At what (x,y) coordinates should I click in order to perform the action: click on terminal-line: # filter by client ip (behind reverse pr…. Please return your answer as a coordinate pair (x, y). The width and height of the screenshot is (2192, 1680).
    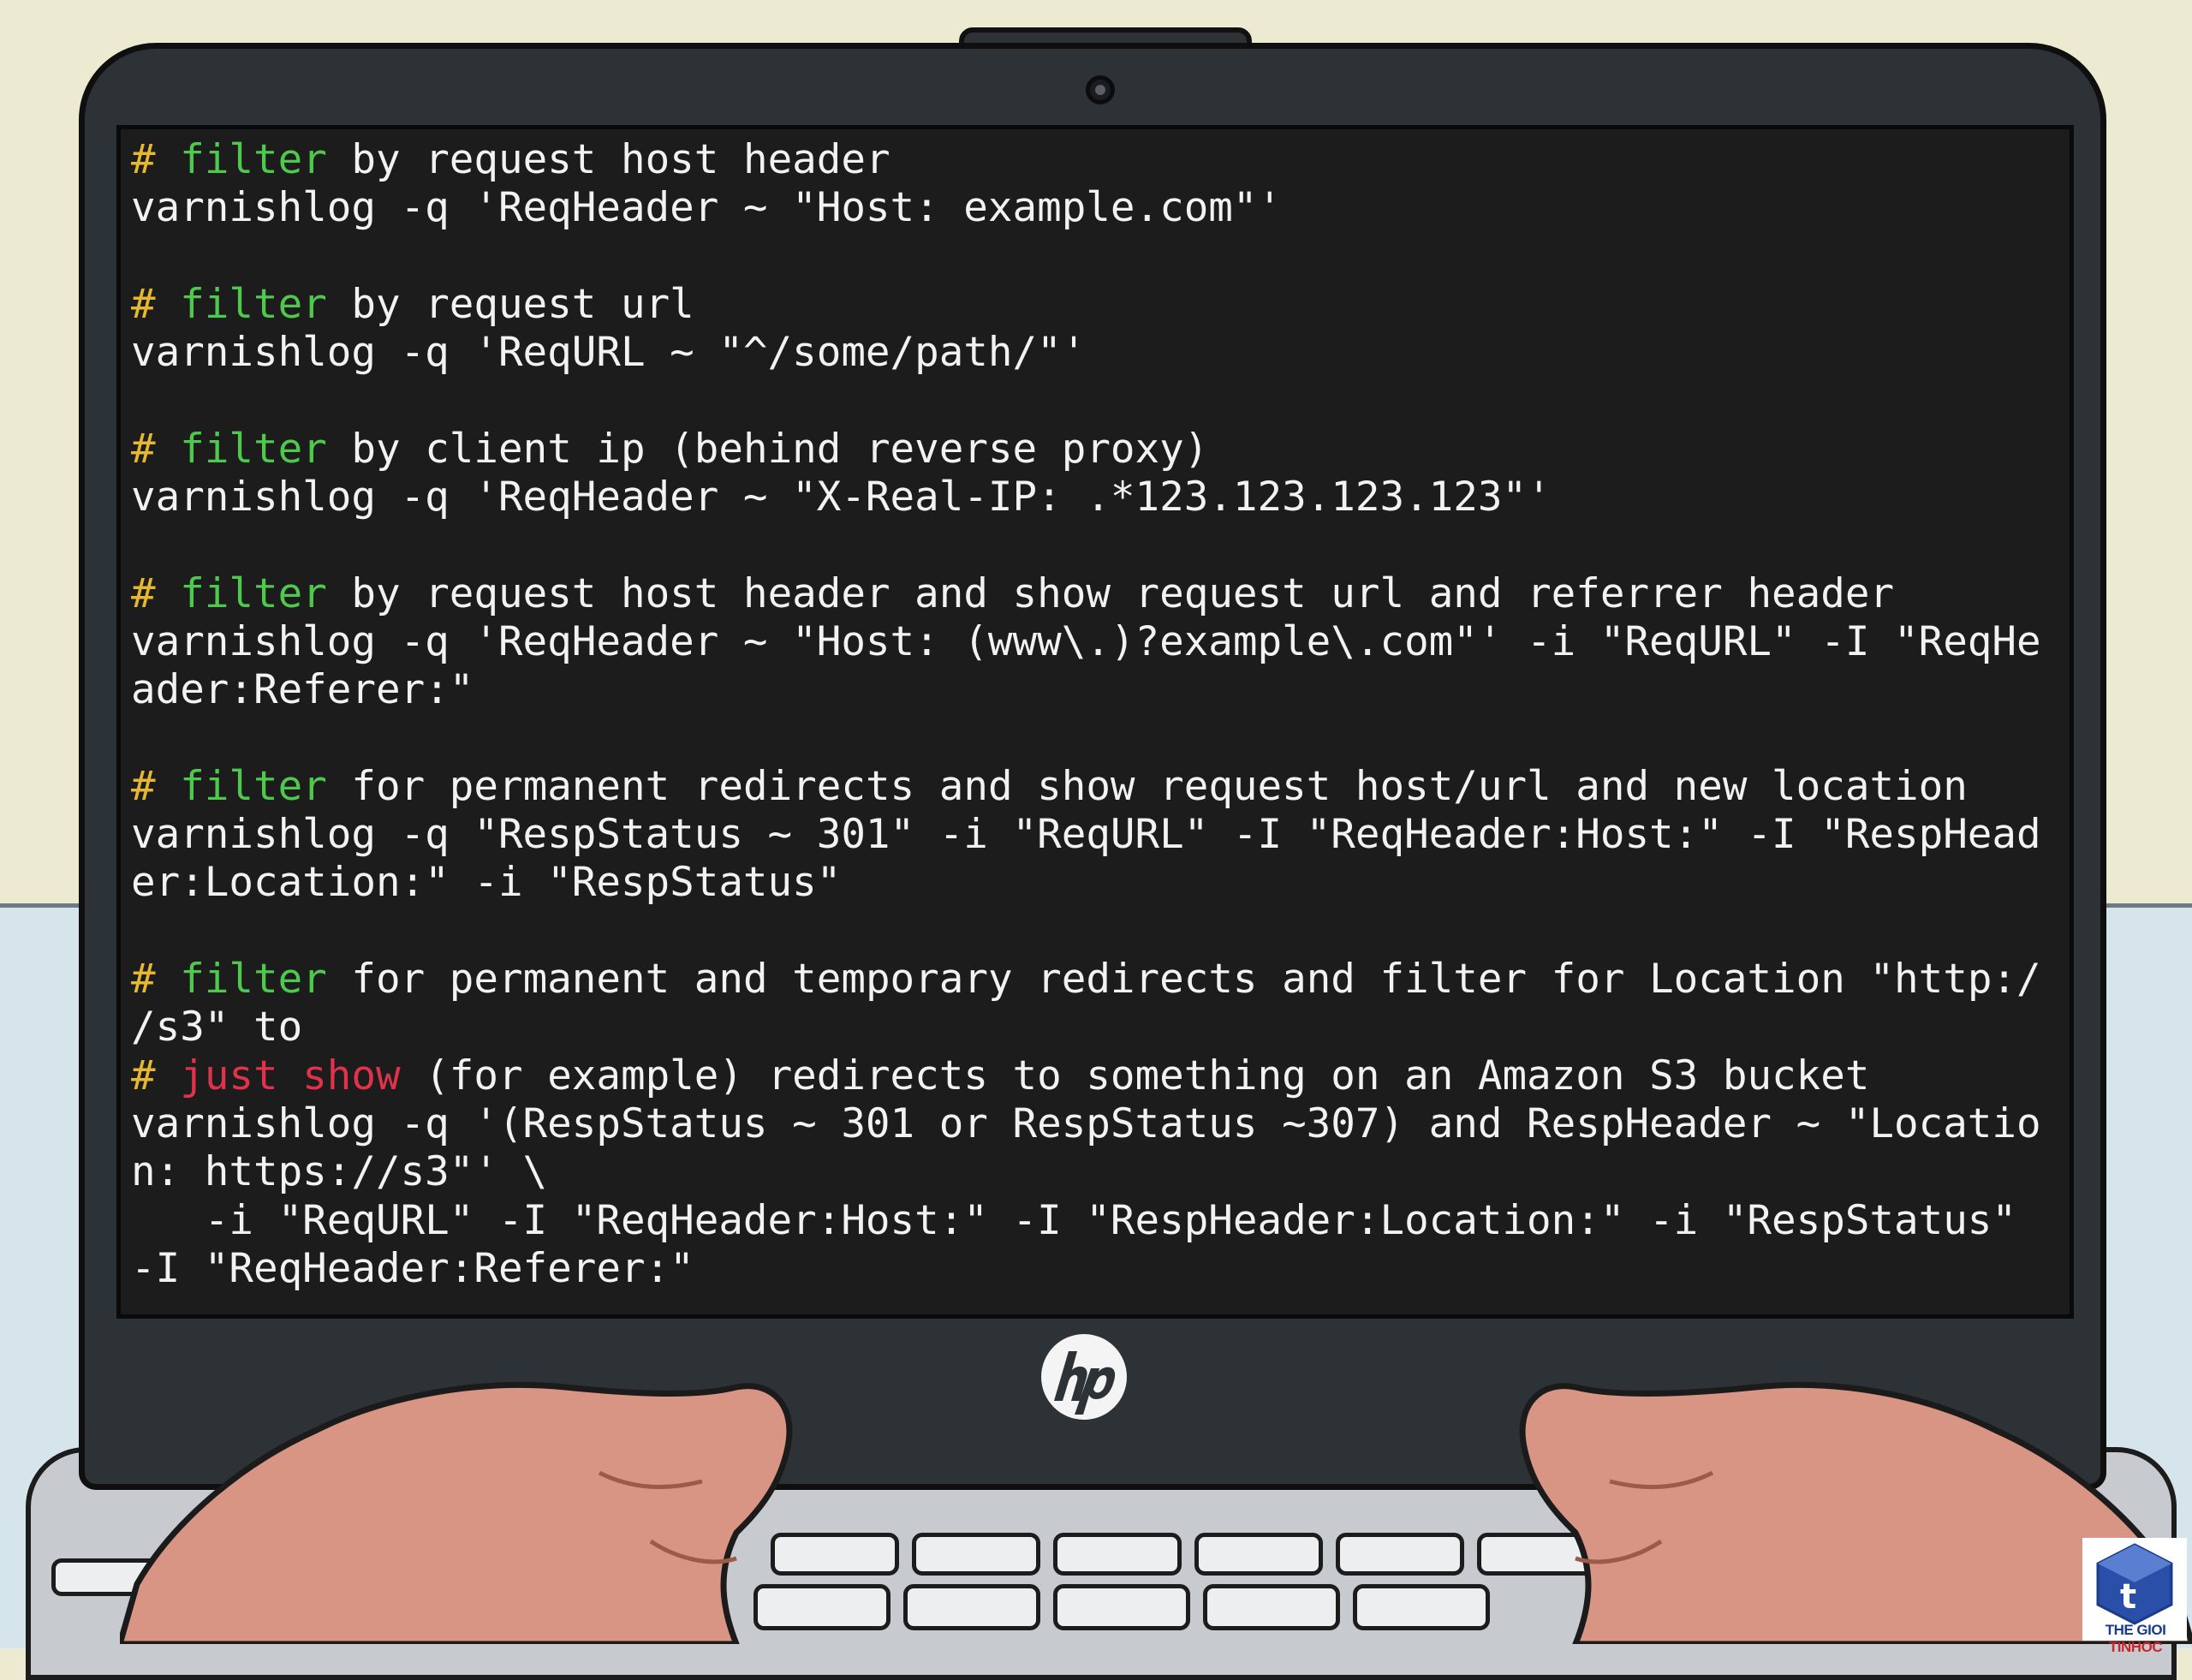
    Looking at the image, I should click on (1095, 450).